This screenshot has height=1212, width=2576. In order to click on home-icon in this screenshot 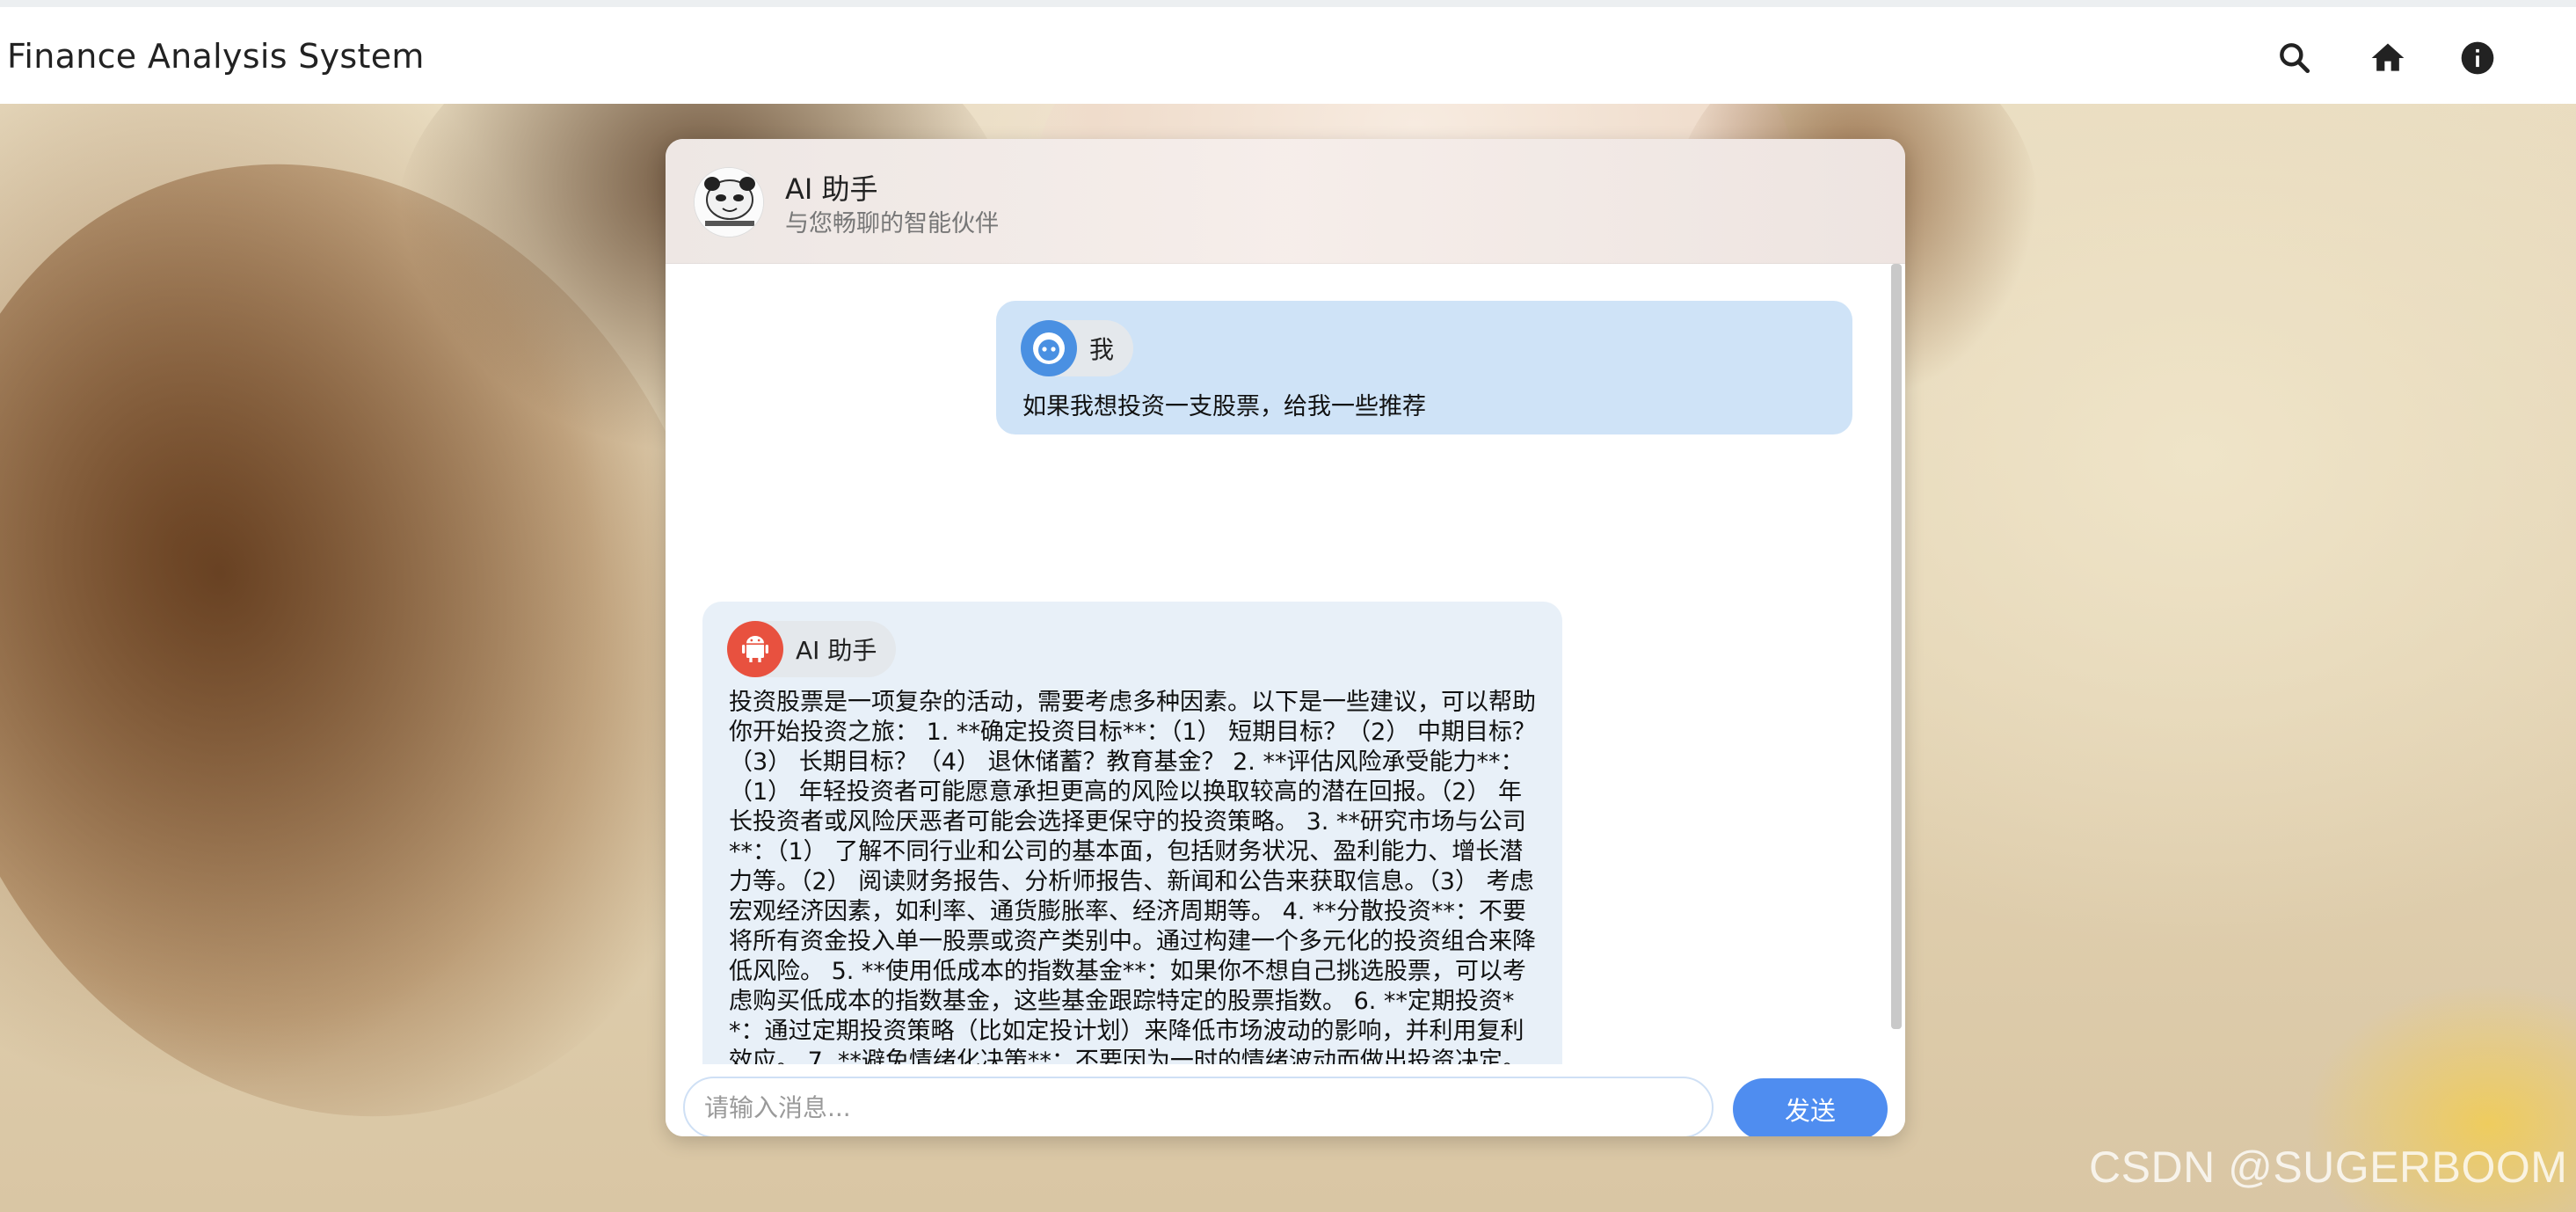, I will do `click(2388, 58)`.